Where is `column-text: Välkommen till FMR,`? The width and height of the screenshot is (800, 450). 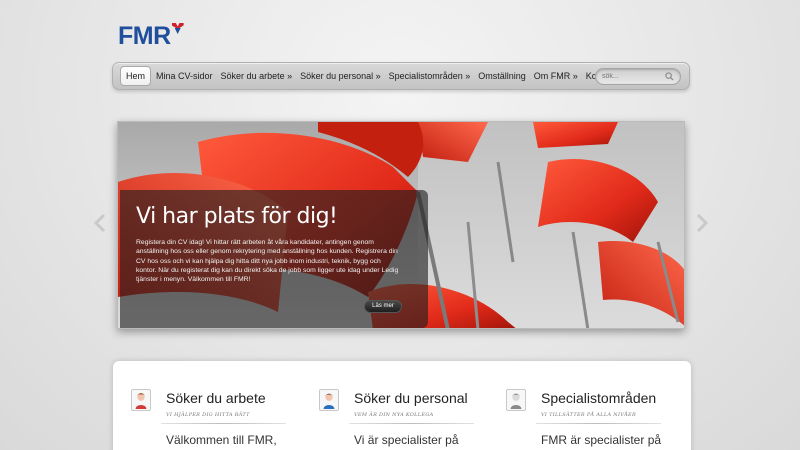
column-text: Välkommen till FMR, is located at coordinates (221, 440).